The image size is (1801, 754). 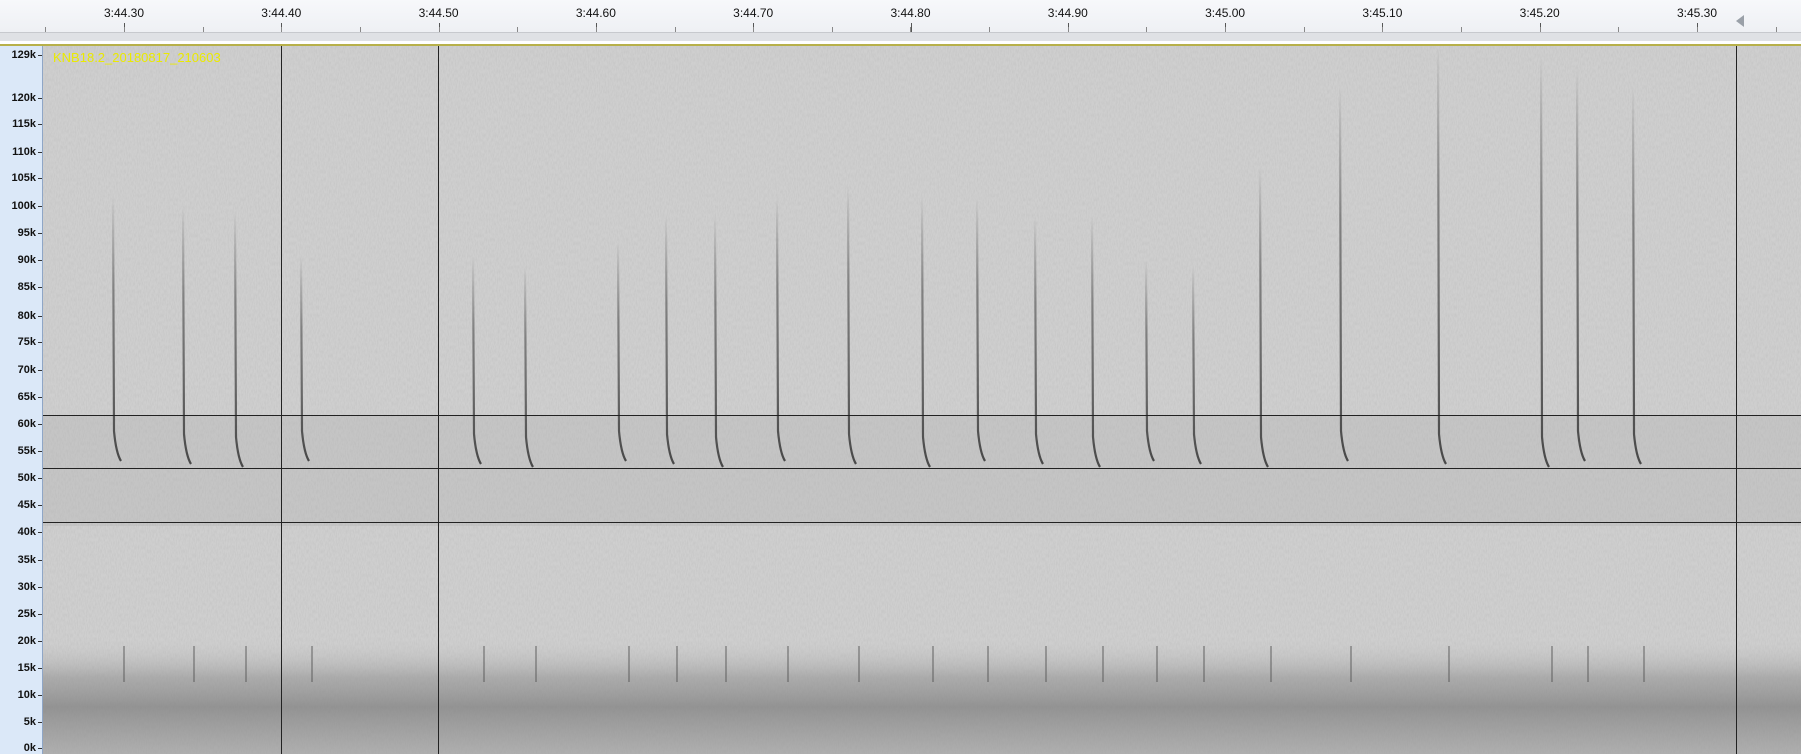 What do you see at coordinates (23, 206) in the screenshot?
I see `frequency-label: 100k` at bounding box center [23, 206].